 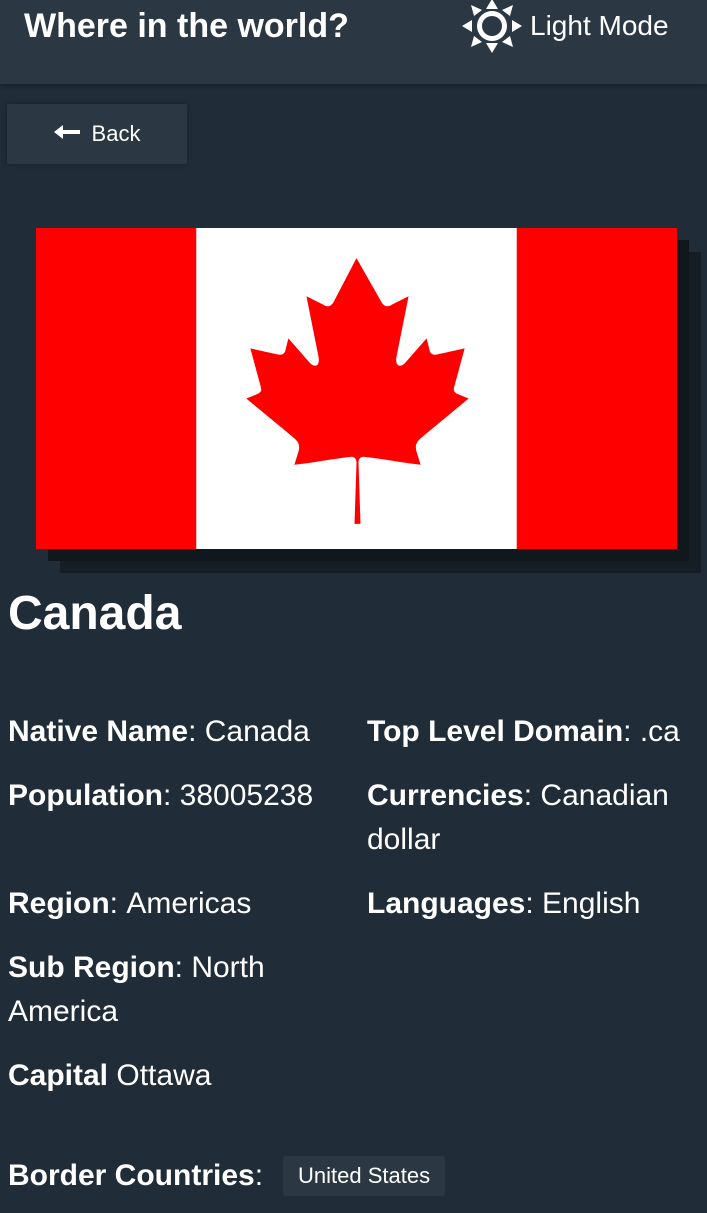 I want to click on region-field: Region: Americas, so click(x=130, y=903).